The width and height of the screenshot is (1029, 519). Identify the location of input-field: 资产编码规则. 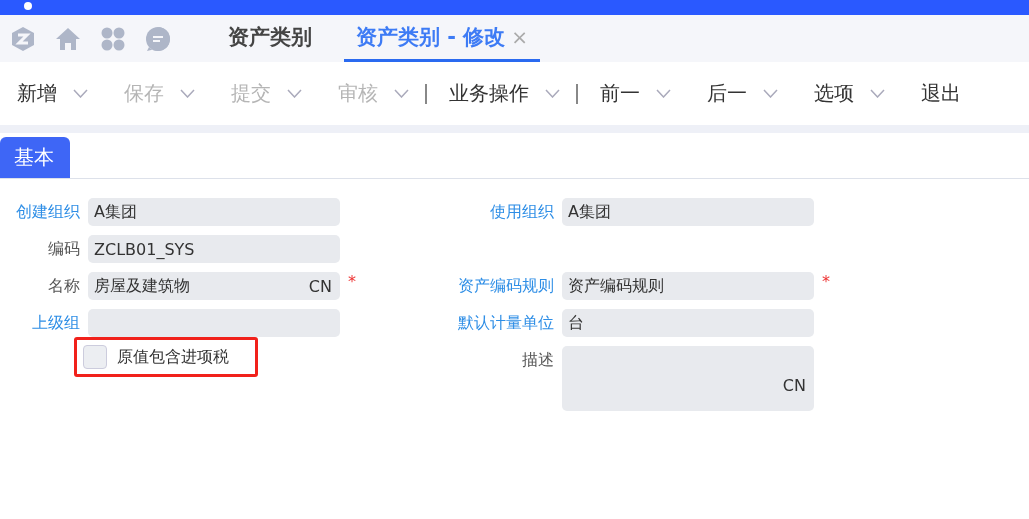
(688, 286).